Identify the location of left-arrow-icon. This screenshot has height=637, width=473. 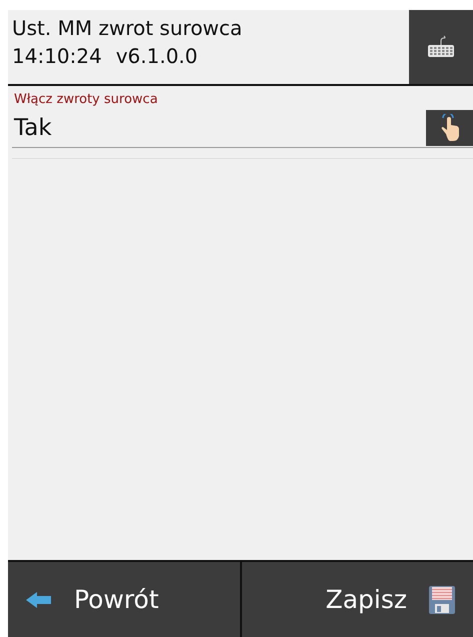
(39, 599).